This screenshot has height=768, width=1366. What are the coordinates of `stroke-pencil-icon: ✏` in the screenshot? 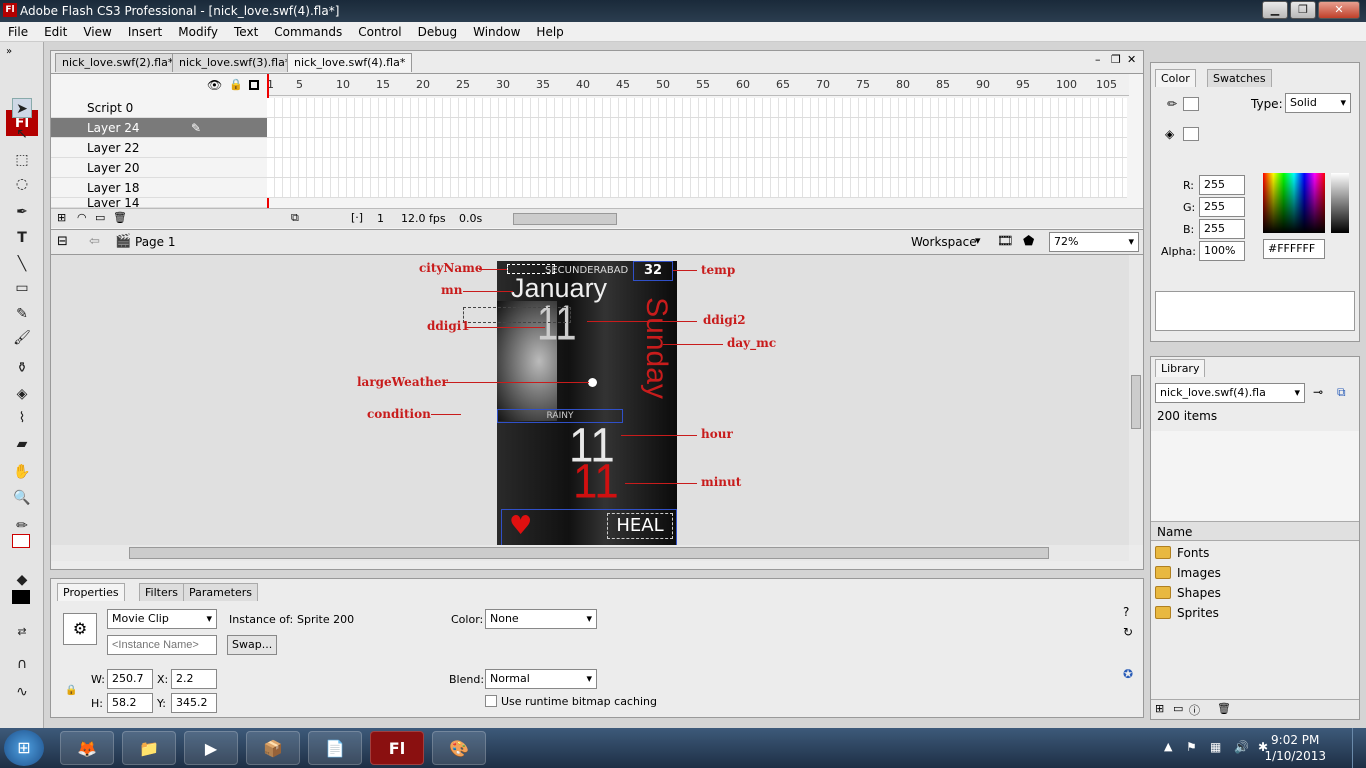 It's located at (1172, 104).